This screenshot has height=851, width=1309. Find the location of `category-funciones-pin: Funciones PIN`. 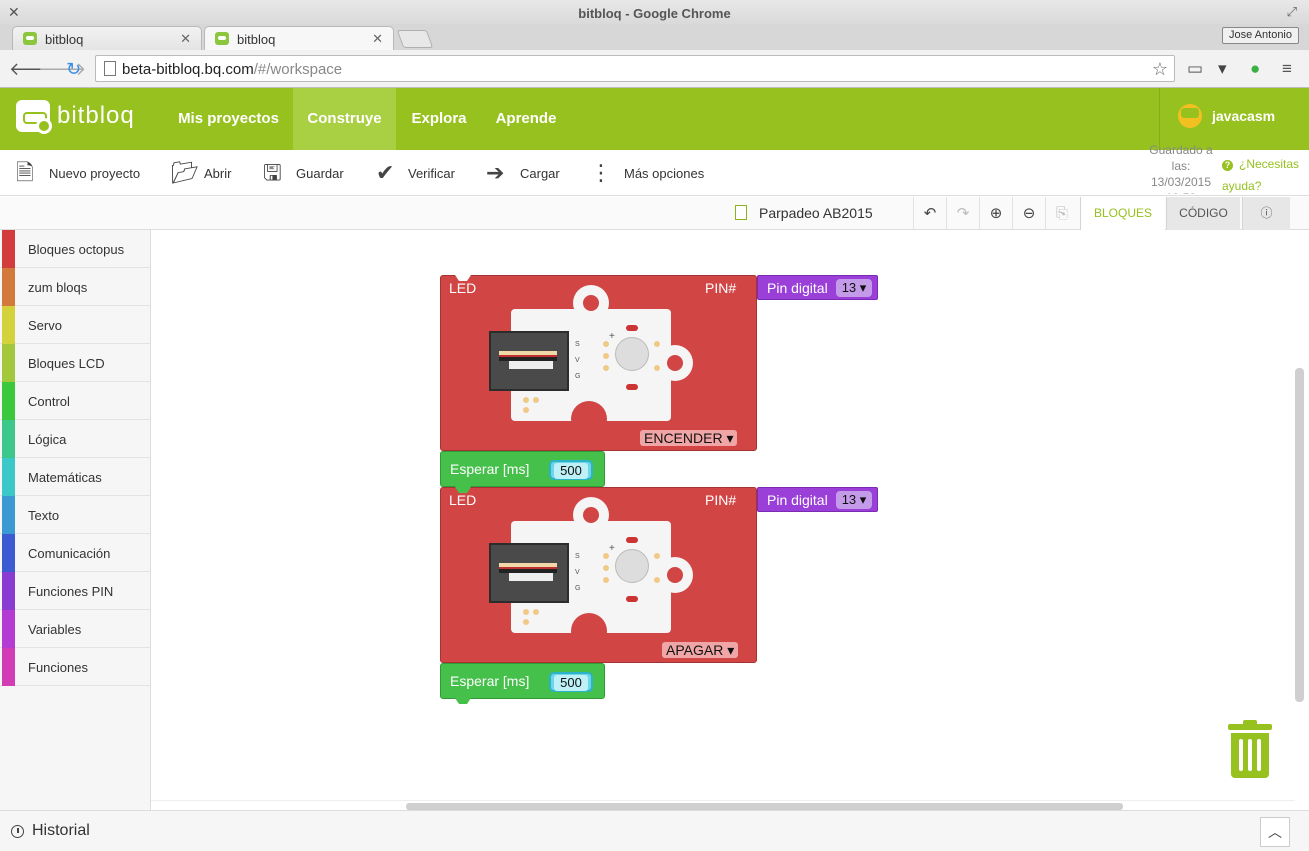

category-funciones-pin: Funciones PIN is located at coordinates (75, 591).